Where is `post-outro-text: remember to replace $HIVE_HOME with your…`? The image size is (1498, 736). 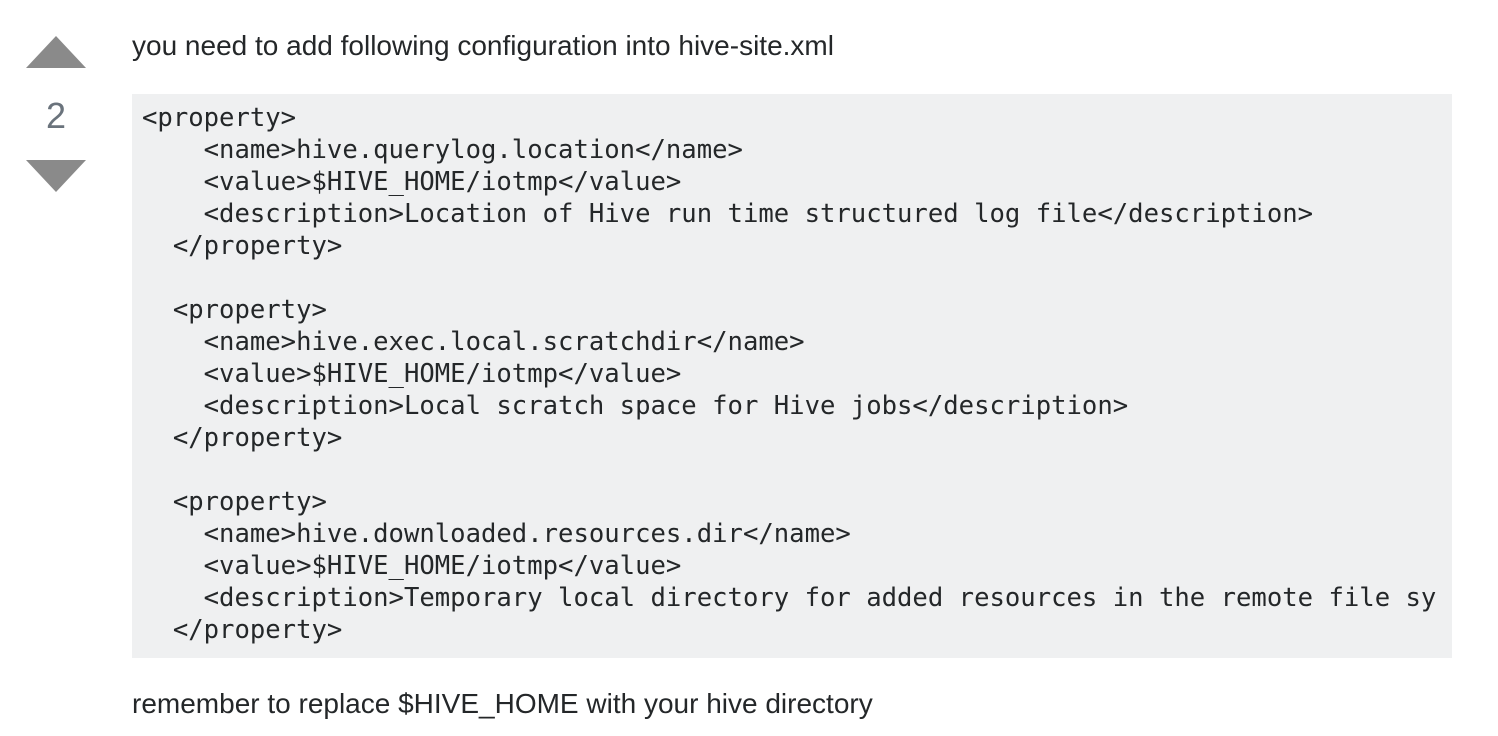 post-outro-text: remember to replace $HIVE_HOME with your… is located at coordinates (502, 703).